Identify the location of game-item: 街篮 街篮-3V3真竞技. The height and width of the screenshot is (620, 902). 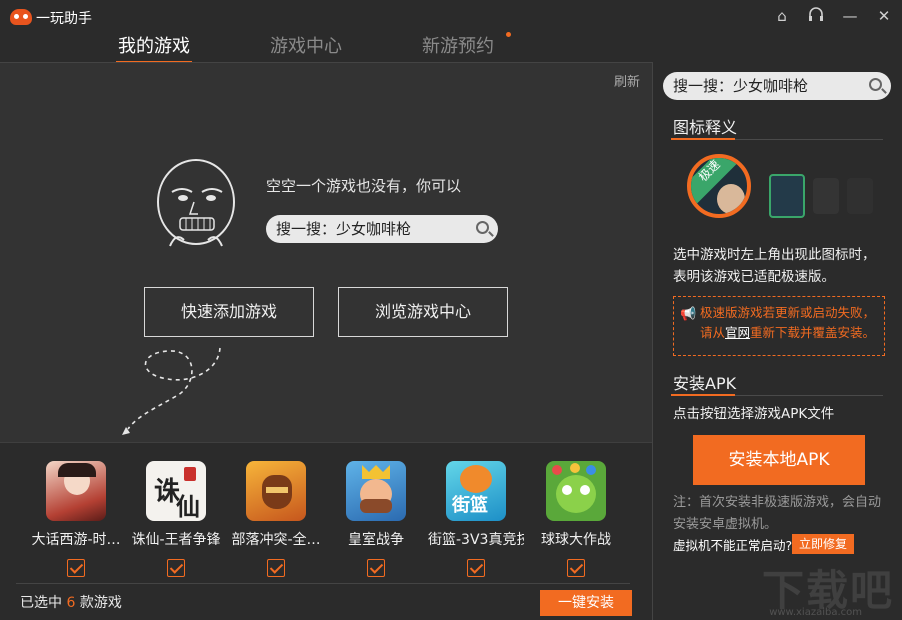
(476, 519).